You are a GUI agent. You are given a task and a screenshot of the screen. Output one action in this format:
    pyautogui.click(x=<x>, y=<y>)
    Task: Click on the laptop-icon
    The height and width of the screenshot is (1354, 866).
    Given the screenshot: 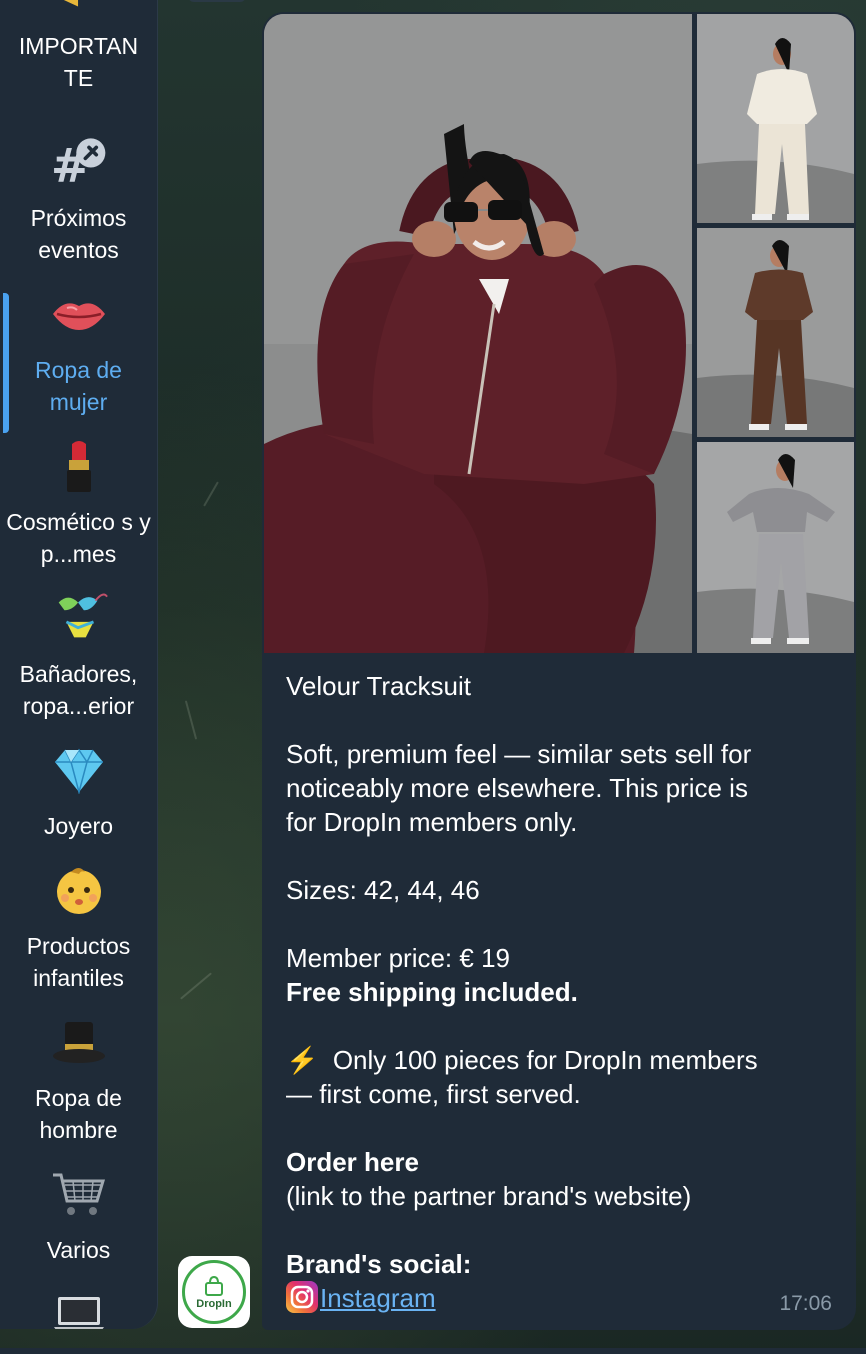 What is the action you would take?
    pyautogui.click(x=79, y=1307)
    